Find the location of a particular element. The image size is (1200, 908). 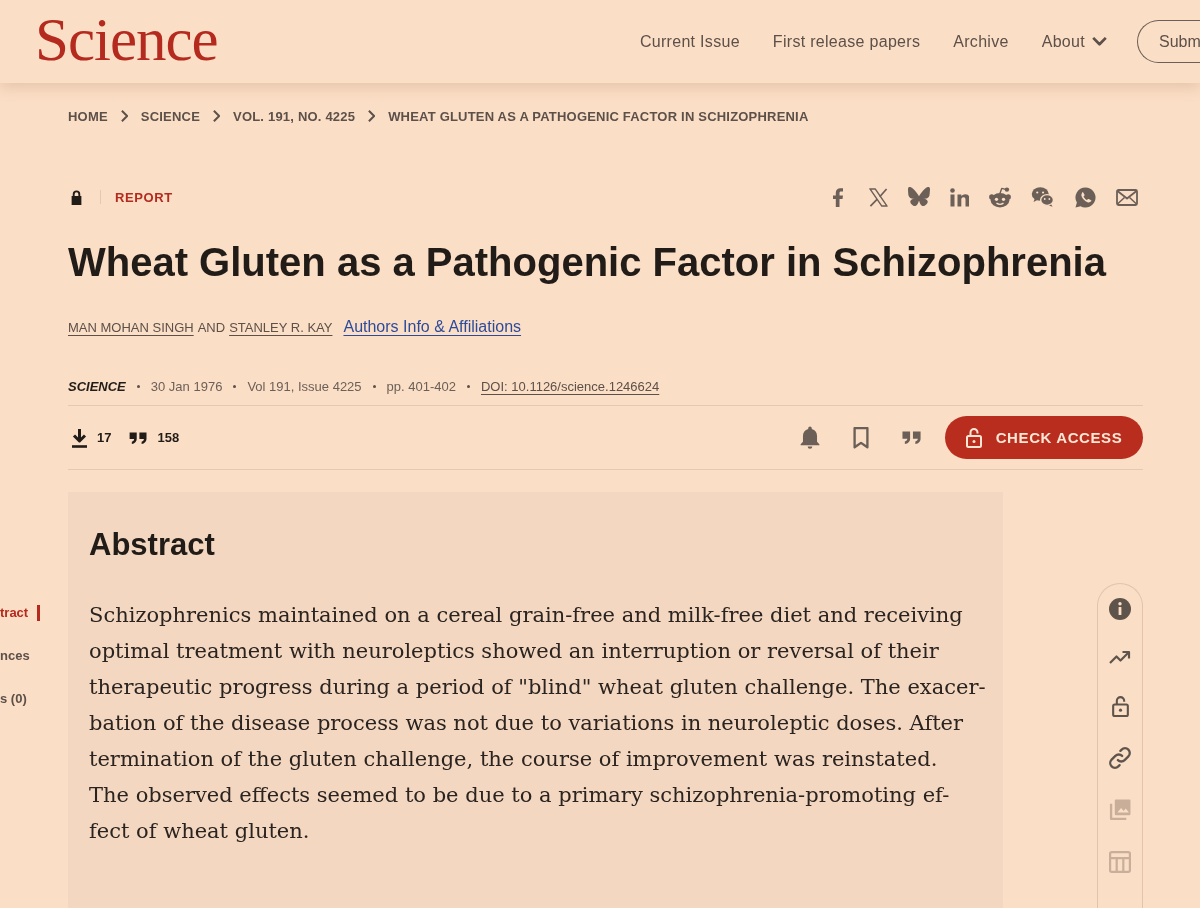

article-type-label: REPORT is located at coordinates (144, 197).